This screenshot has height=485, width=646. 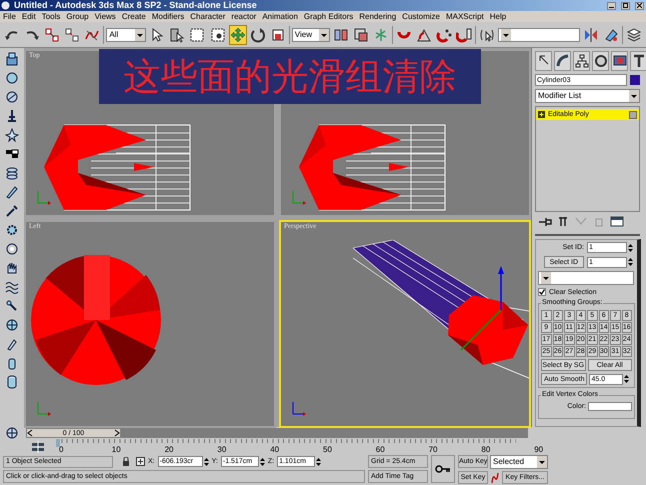 I want to click on menu-item: File, so click(x=9, y=16).